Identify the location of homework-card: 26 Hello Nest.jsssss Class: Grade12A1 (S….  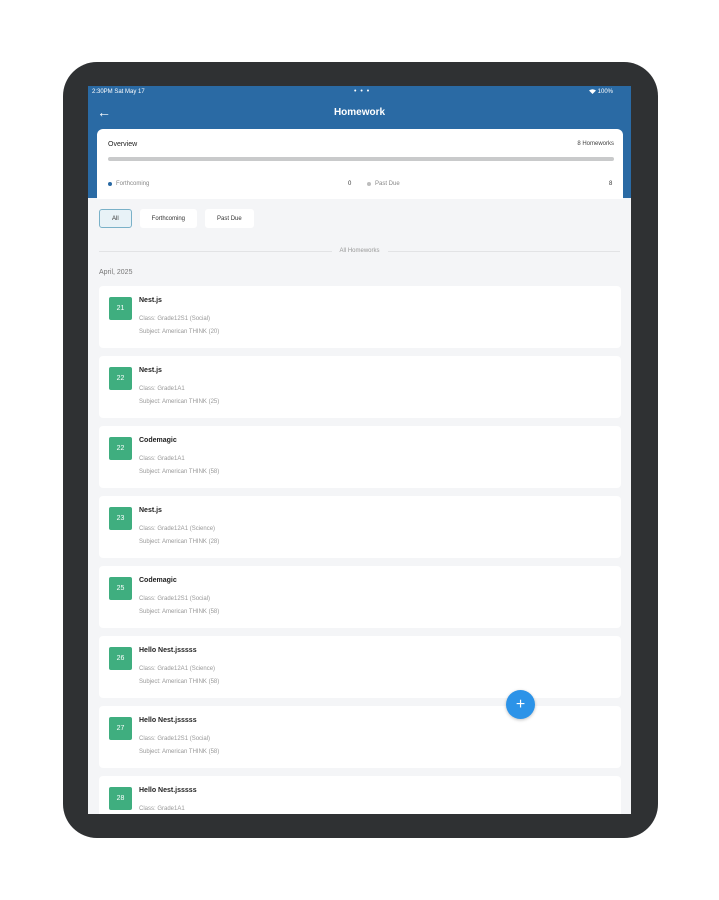
(360, 667).